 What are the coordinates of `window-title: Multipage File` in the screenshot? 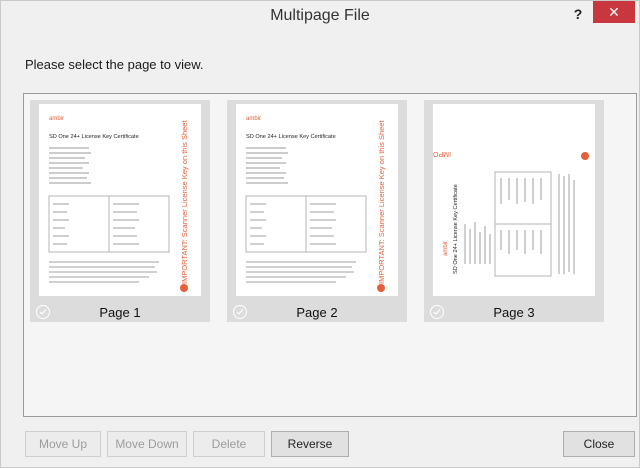 It's located at (320, 15).